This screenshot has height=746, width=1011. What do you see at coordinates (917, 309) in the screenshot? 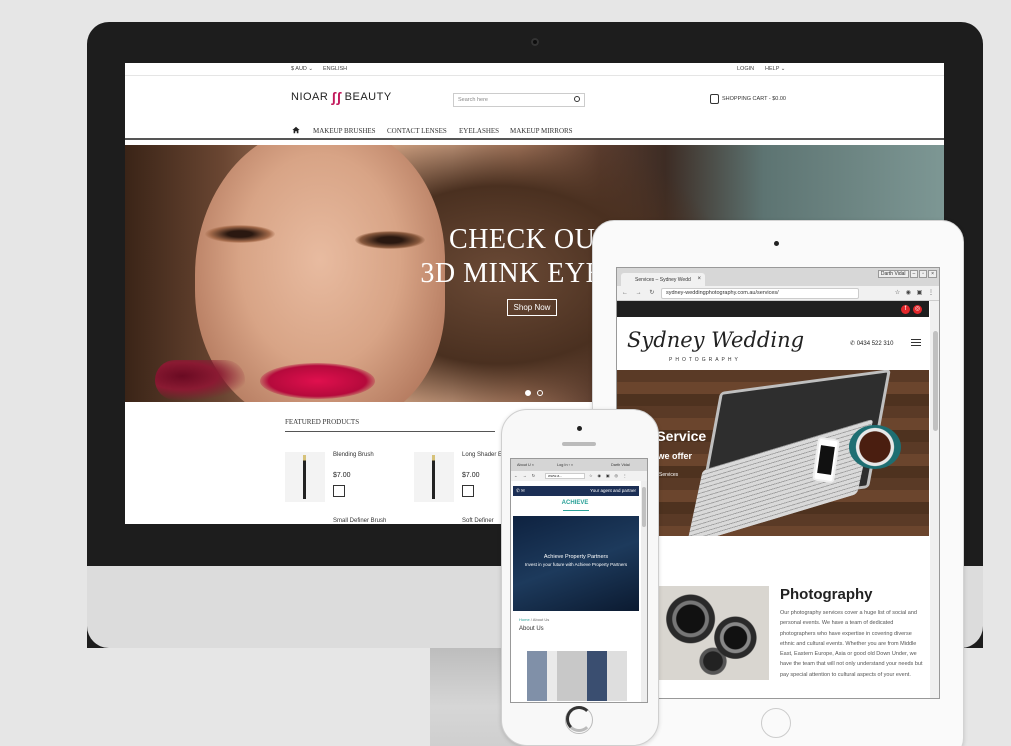
I see `instagram-icon: ◎` at bounding box center [917, 309].